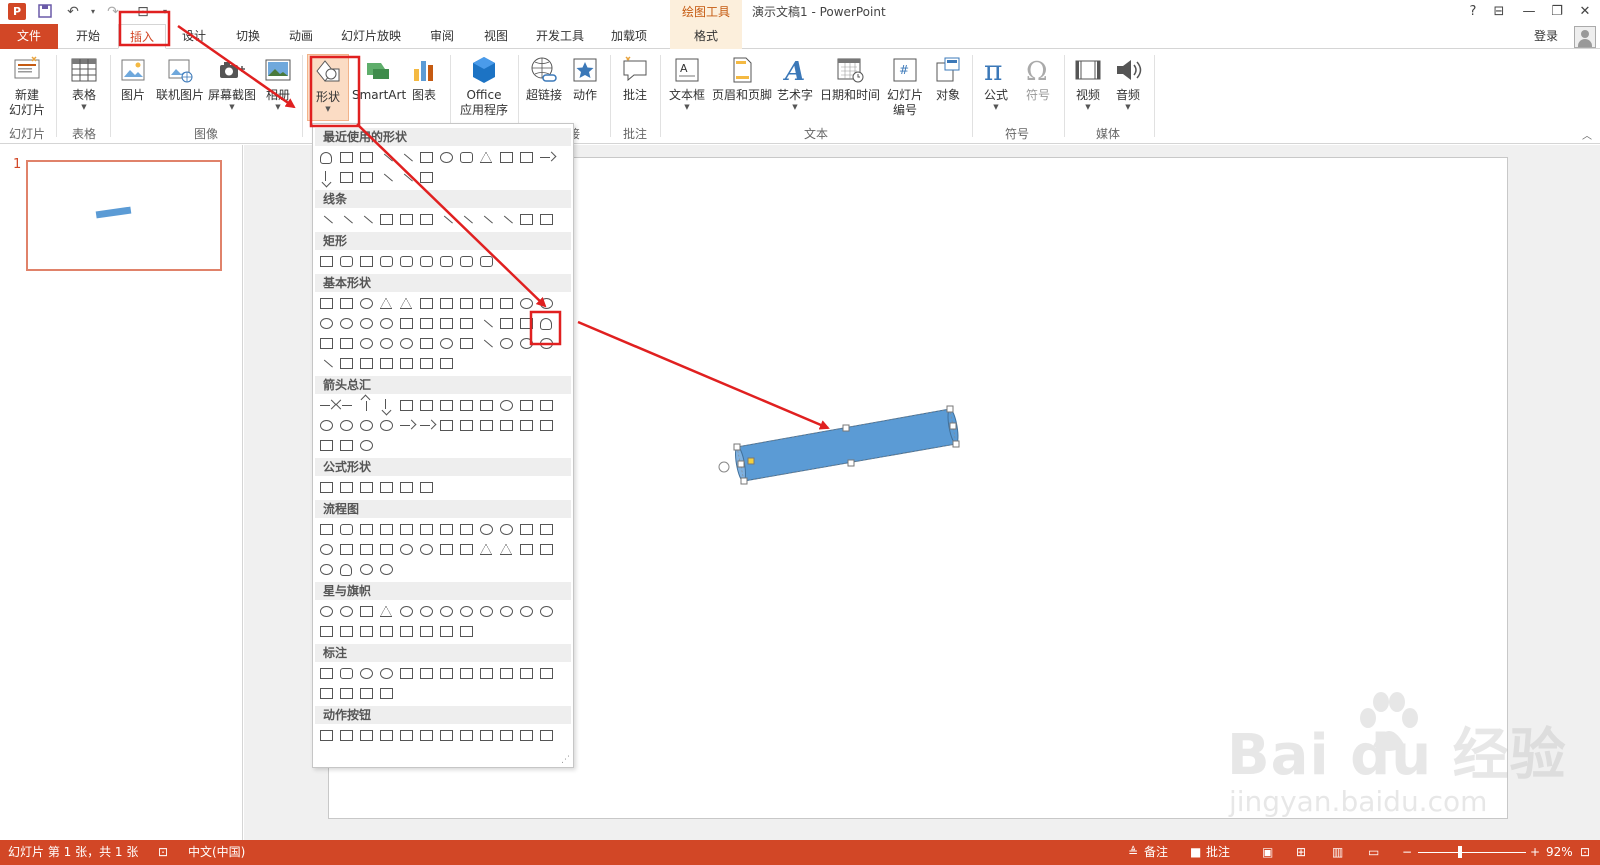  Describe the element at coordinates (1546, 36) in the screenshot. I see `login-link: 登录` at that location.